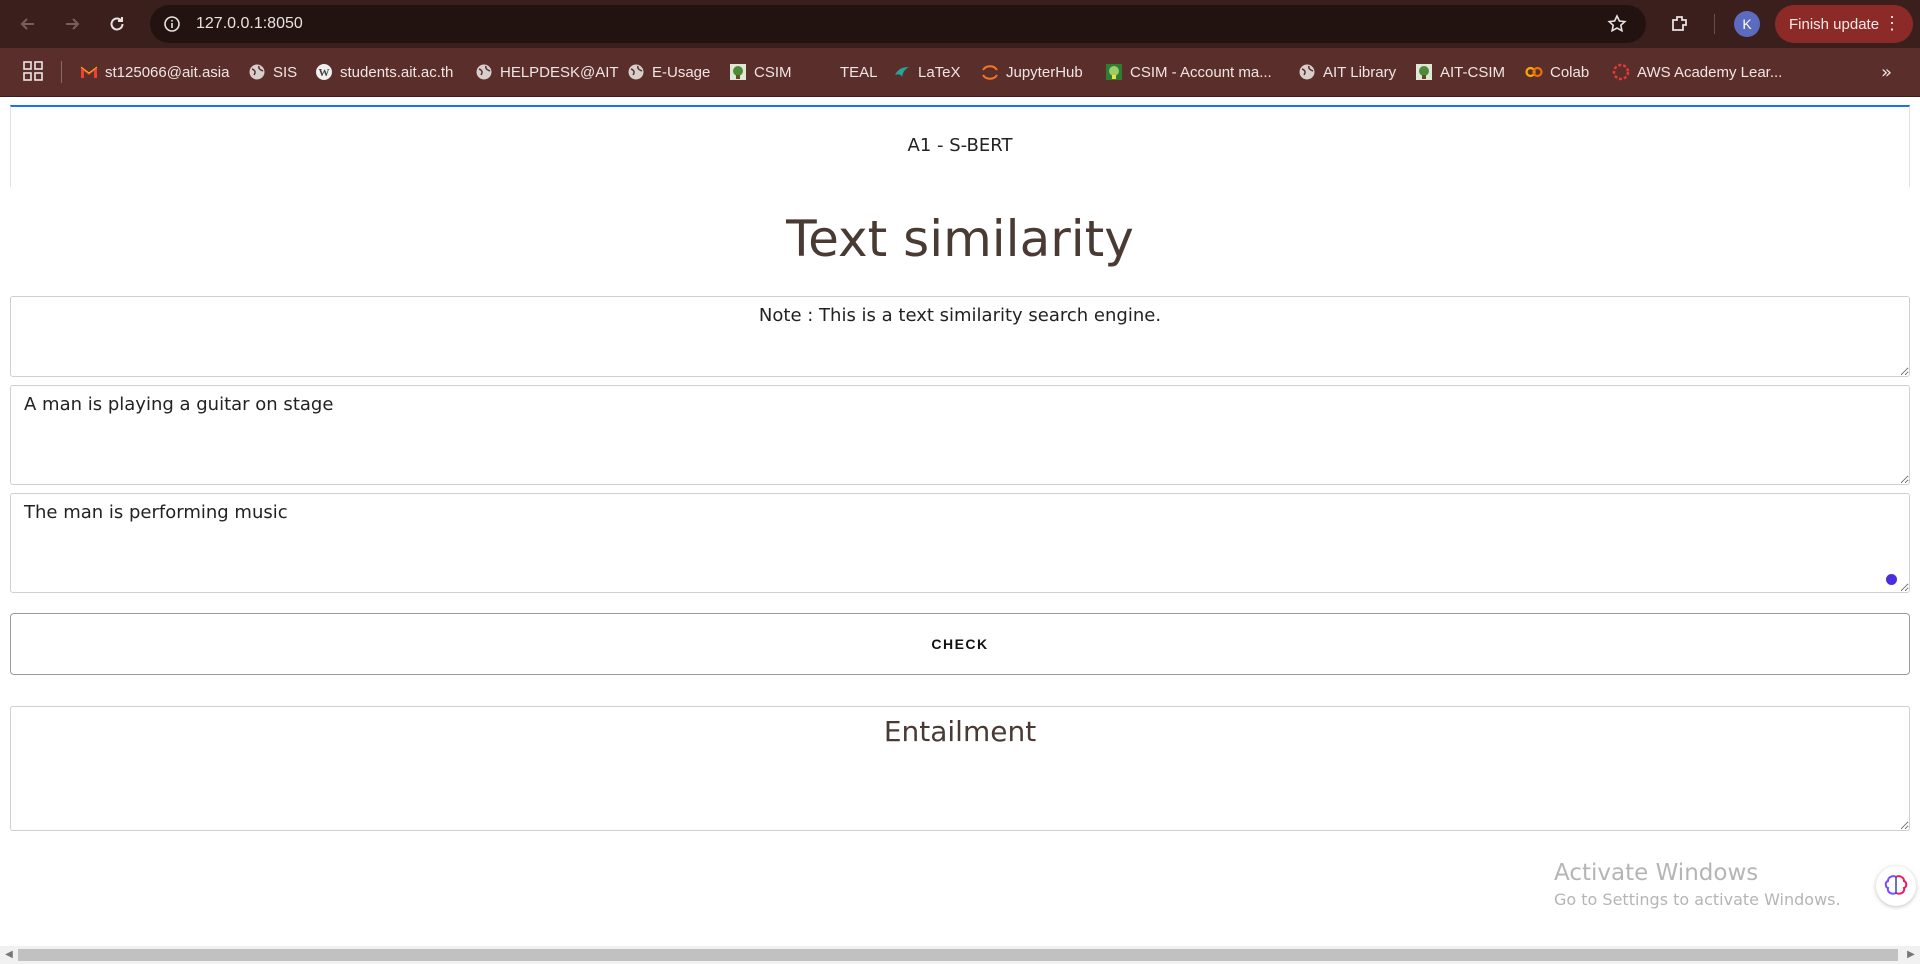  I want to click on horizontal-scrollbar: ◀ ▶, so click(960, 955).